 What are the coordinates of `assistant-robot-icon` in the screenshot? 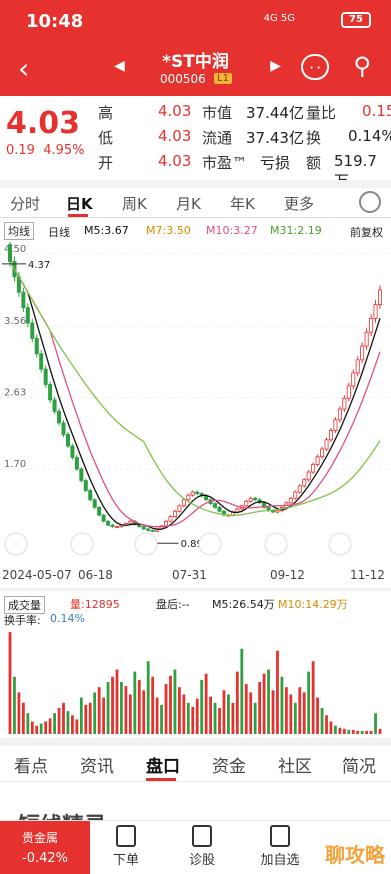 It's located at (315, 67).